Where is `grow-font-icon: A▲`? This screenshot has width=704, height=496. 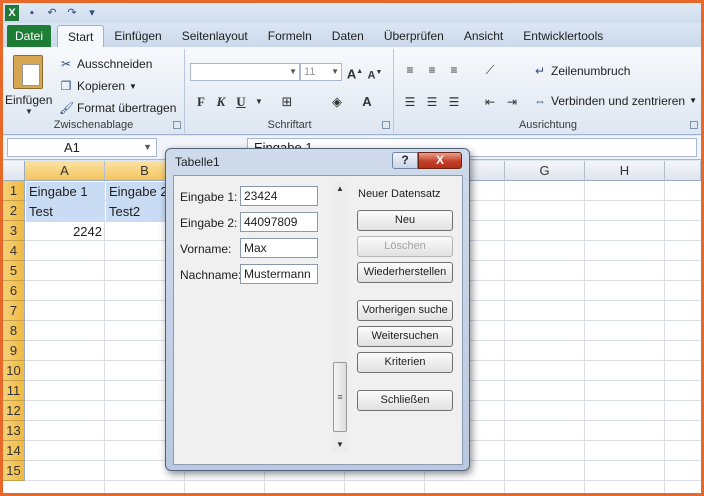
grow-font-icon: A▲ is located at coordinates (355, 72).